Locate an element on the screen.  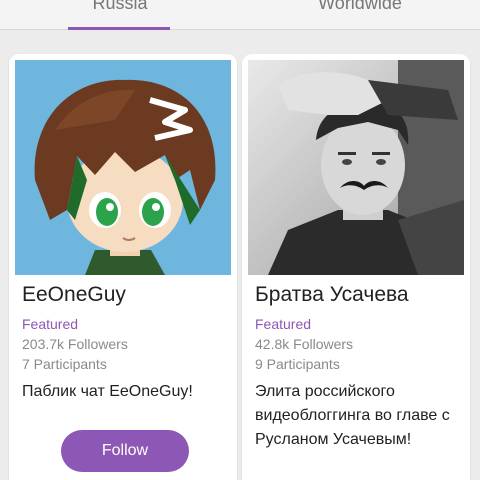
chat-title: Братва Усачева is located at coordinates (332, 294).